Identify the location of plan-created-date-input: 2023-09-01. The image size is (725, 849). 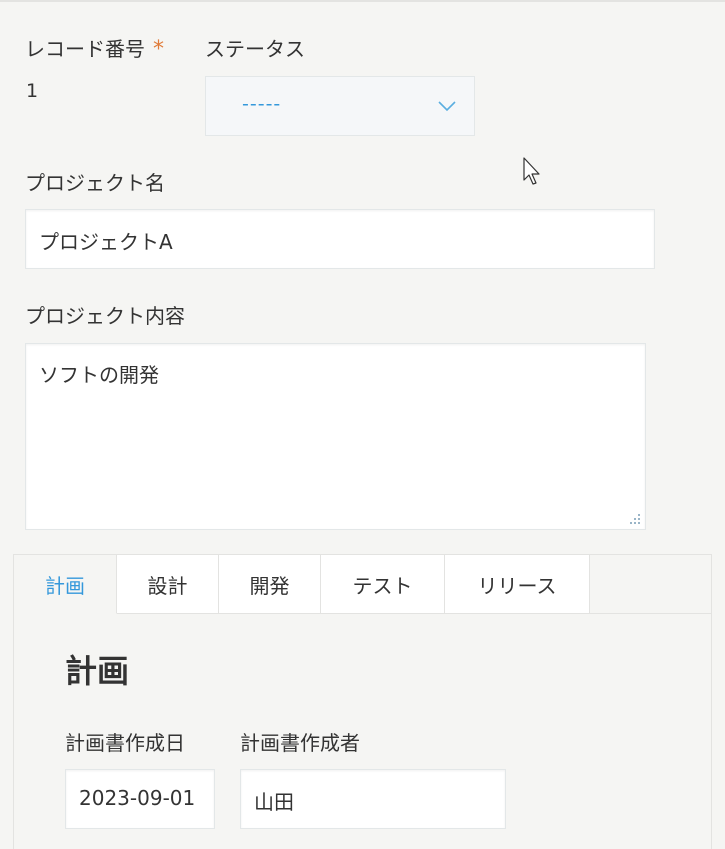
(140, 799).